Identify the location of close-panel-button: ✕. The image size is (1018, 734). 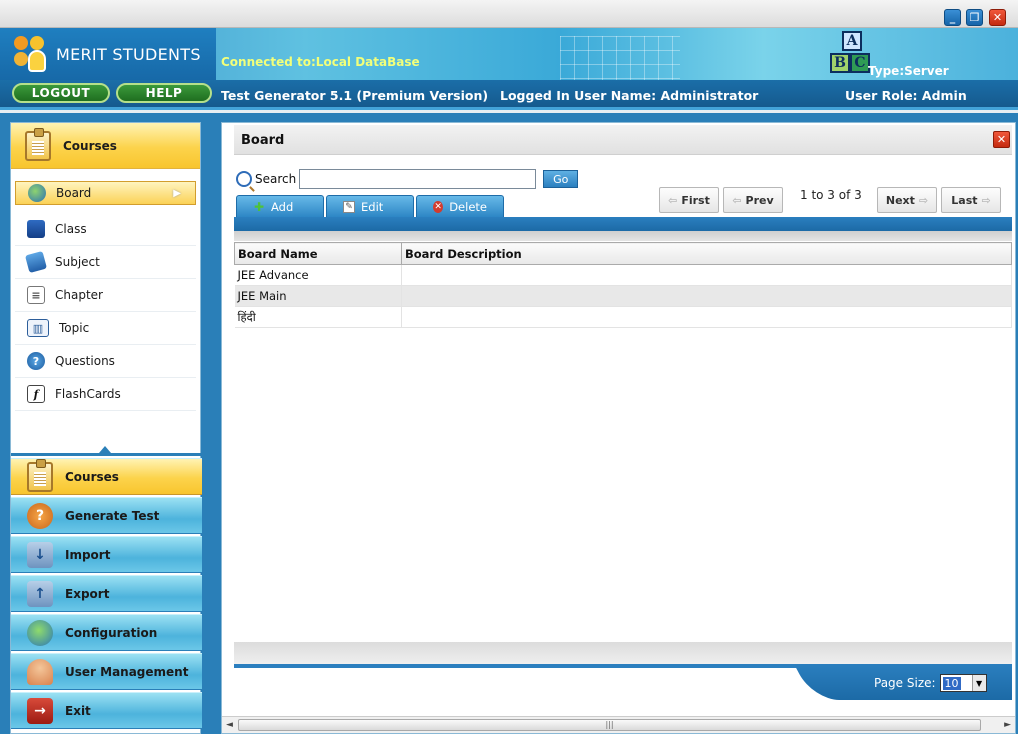
(1001, 139).